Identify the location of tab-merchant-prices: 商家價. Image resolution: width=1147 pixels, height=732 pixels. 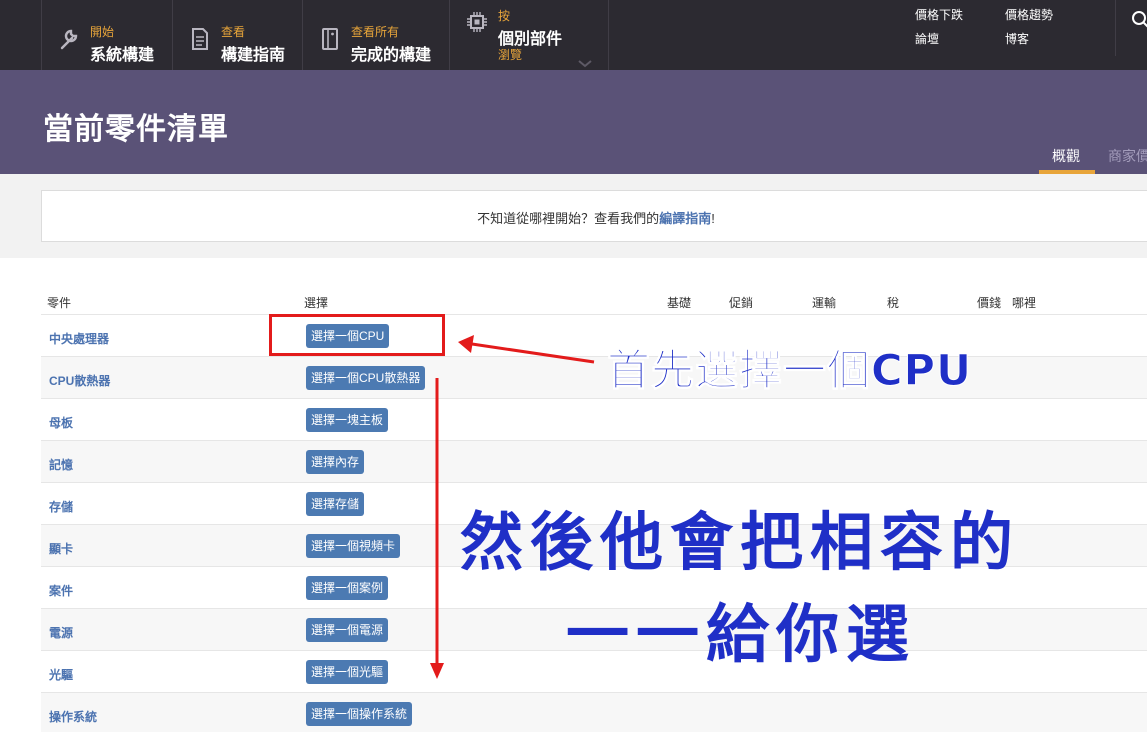
(1127, 156).